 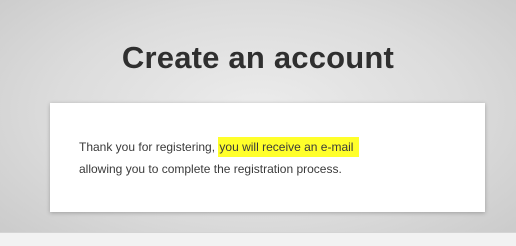 I want to click on message-highlighted-text: you will receive an e-mail, so click(x=289, y=147).